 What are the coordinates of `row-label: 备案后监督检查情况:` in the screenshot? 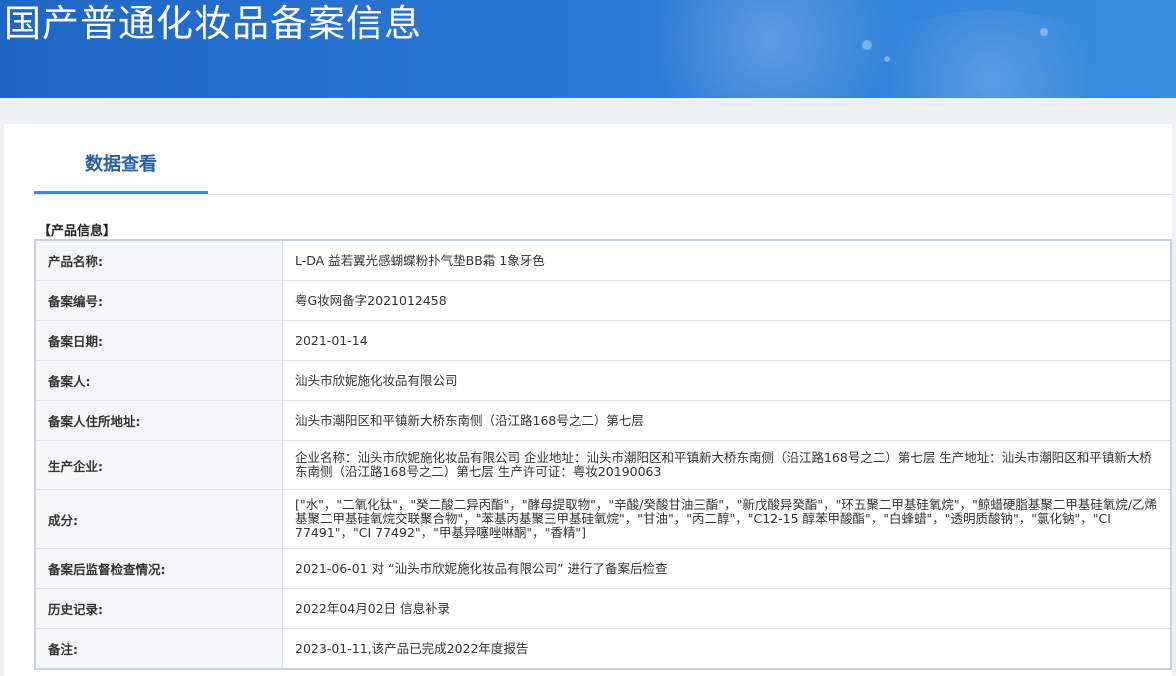 It's located at (158, 568).